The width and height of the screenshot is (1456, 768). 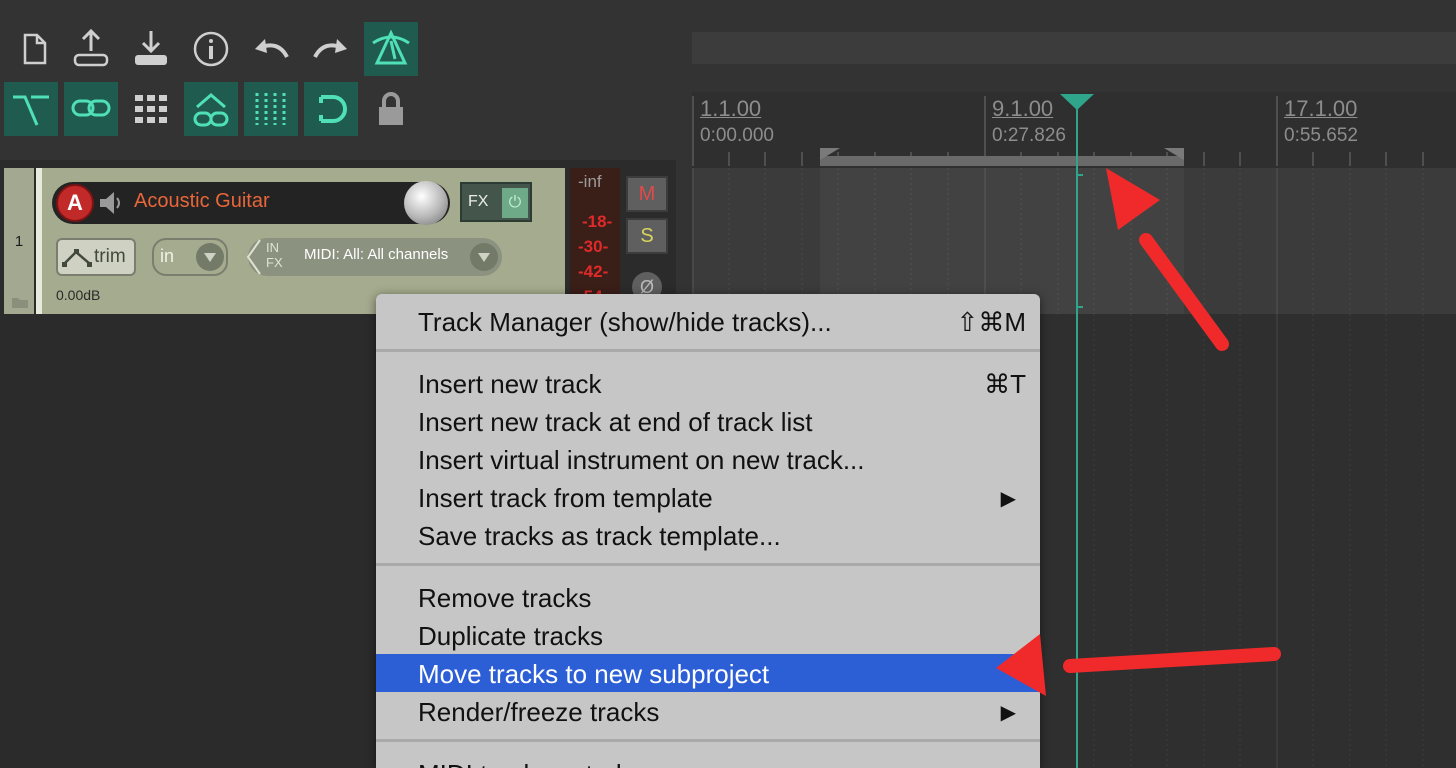 I want to click on solo-button: S, so click(x=647, y=236).